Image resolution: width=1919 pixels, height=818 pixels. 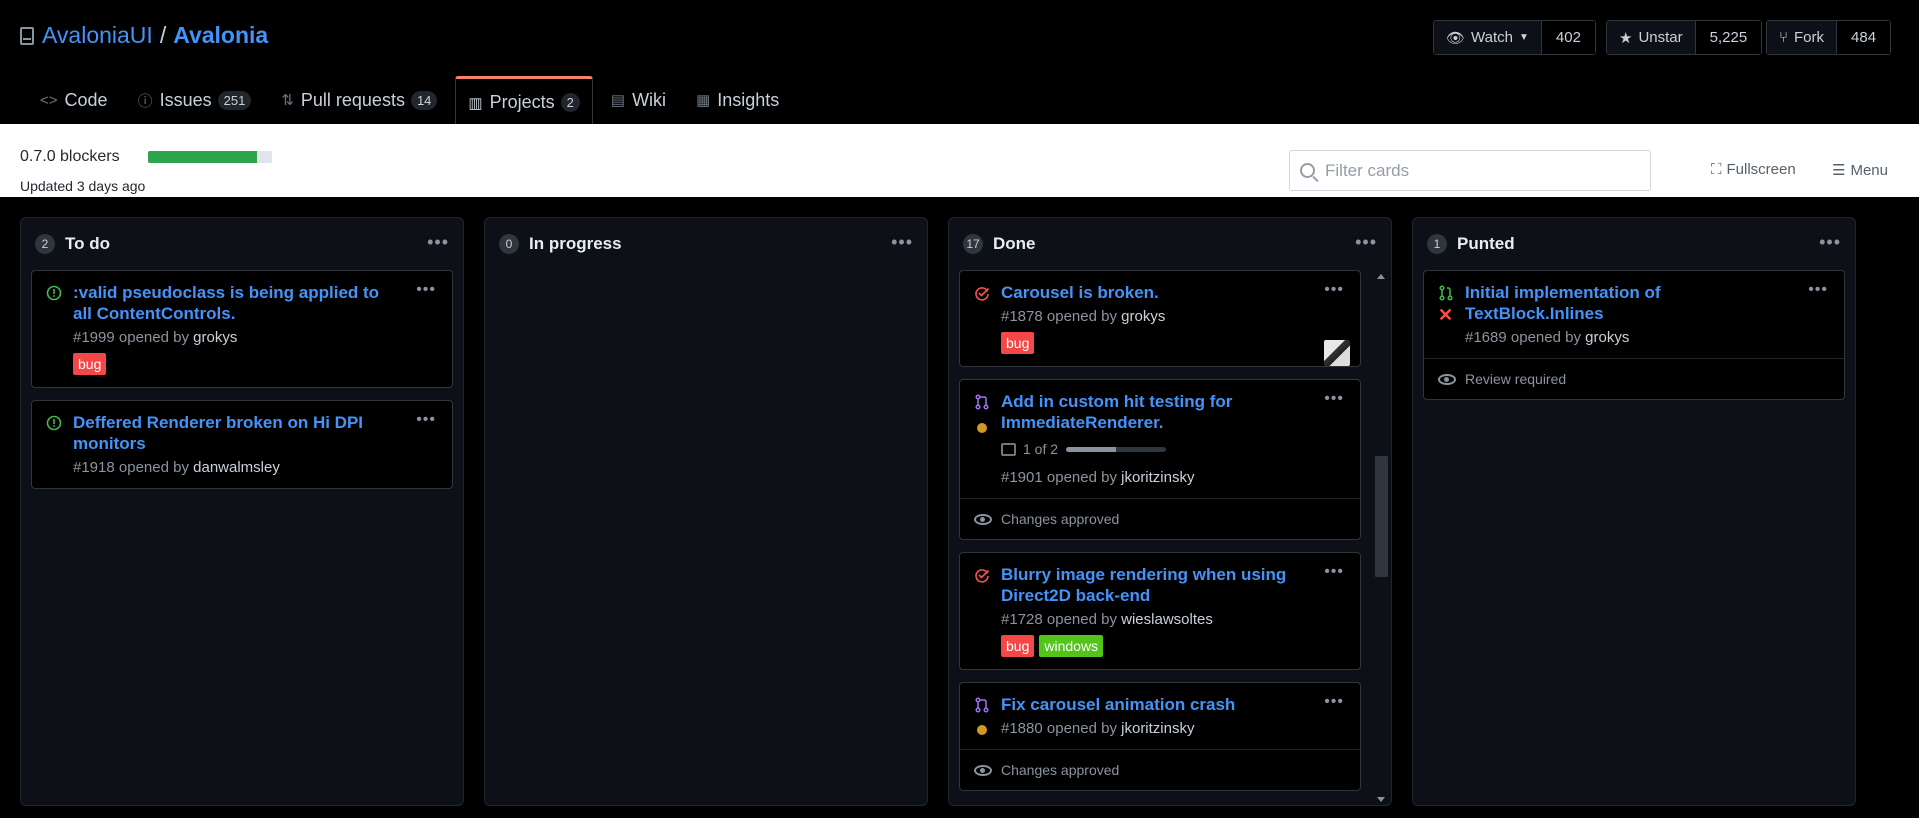 I want to click on column-header: 2 To do •••, so click(x=242, y=244).